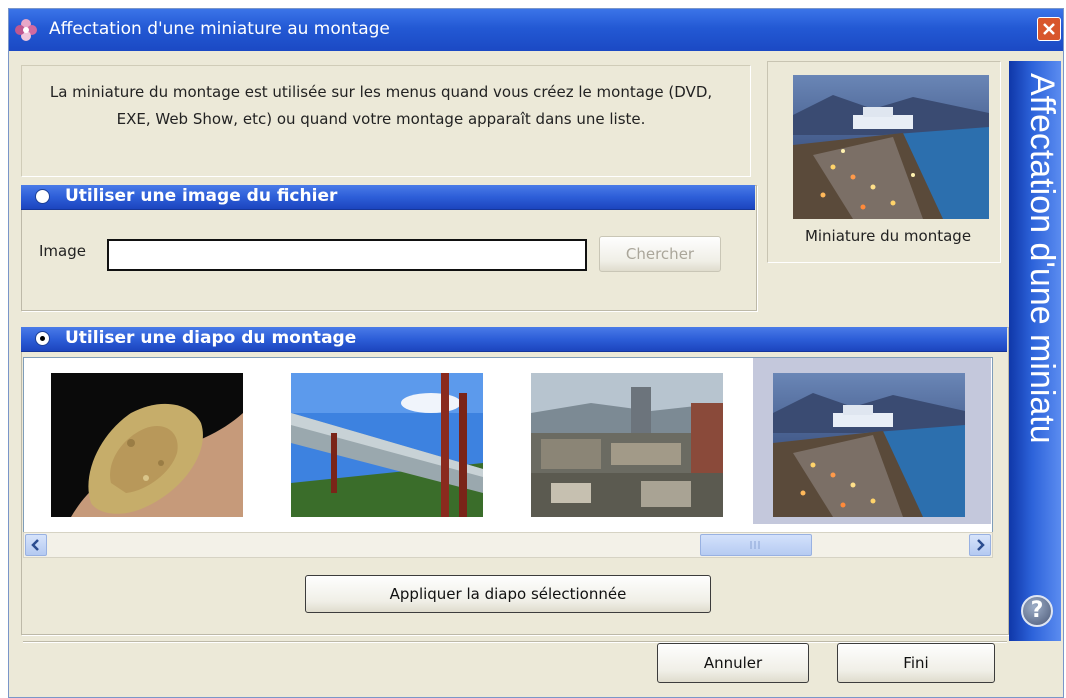  I want to click on cancel-button: Annuler, so click(733, 663).